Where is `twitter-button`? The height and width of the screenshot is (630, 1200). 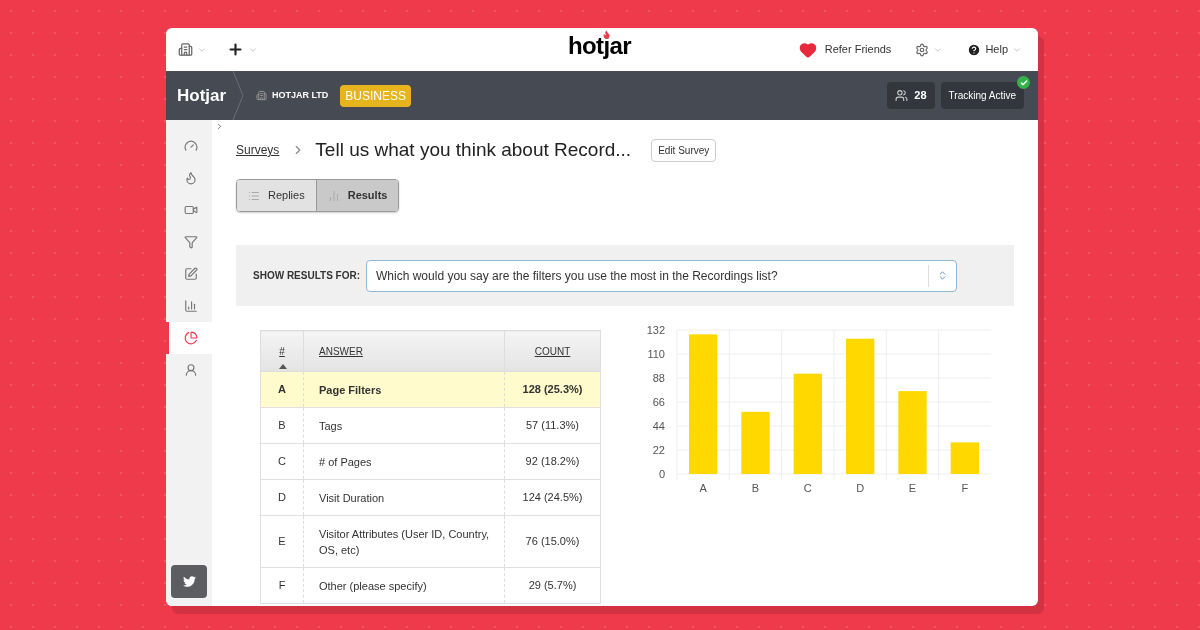 twitter-button is located at coordinates (189, 581).